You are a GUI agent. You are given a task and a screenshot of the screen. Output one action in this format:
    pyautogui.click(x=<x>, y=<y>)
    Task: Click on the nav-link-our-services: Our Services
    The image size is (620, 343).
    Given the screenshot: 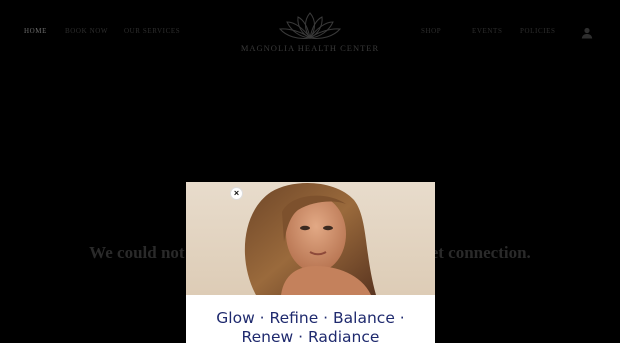 What is the action you would take?
    pyautogui.click(x=152, y=31)
    